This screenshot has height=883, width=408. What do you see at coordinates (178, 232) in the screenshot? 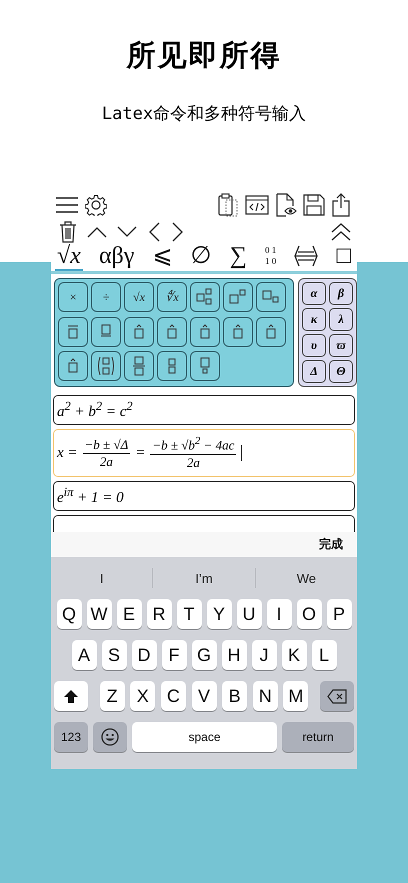
I see `chevron-right-icon` at bounding box center [178, 232].